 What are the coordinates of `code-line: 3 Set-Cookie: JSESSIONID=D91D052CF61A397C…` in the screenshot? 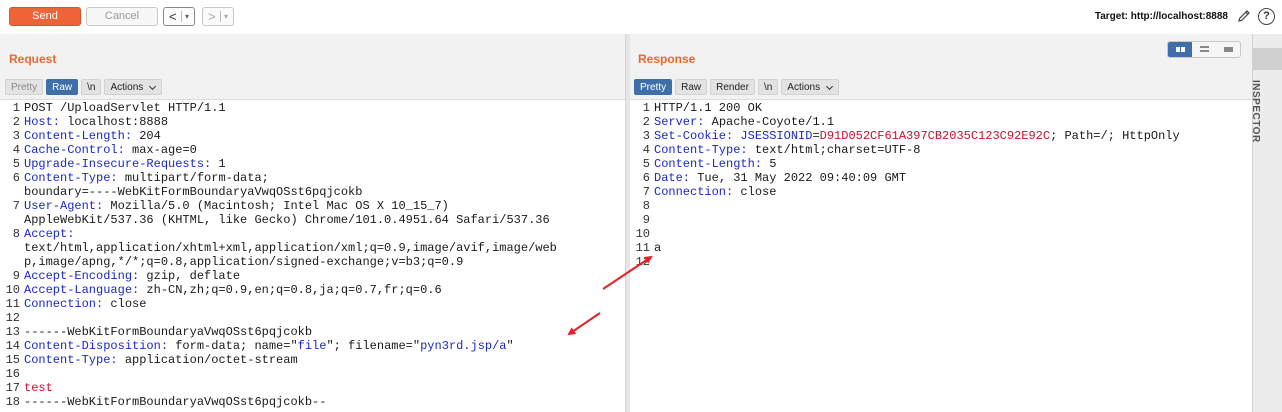 It's located at (941, 136).